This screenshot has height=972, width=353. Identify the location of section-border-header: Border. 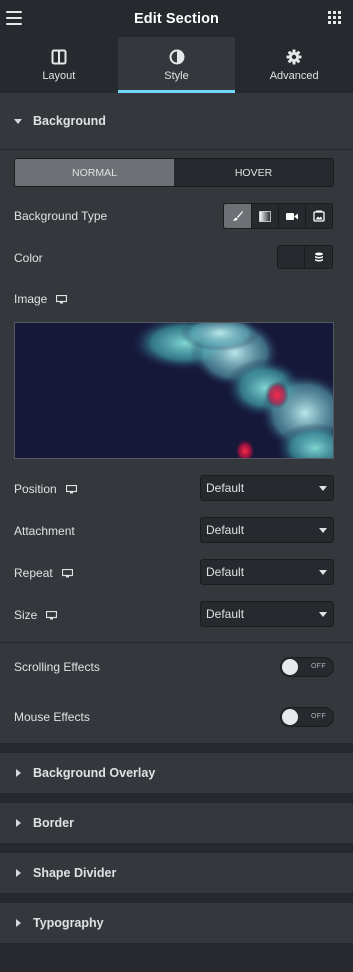
(176, 823).